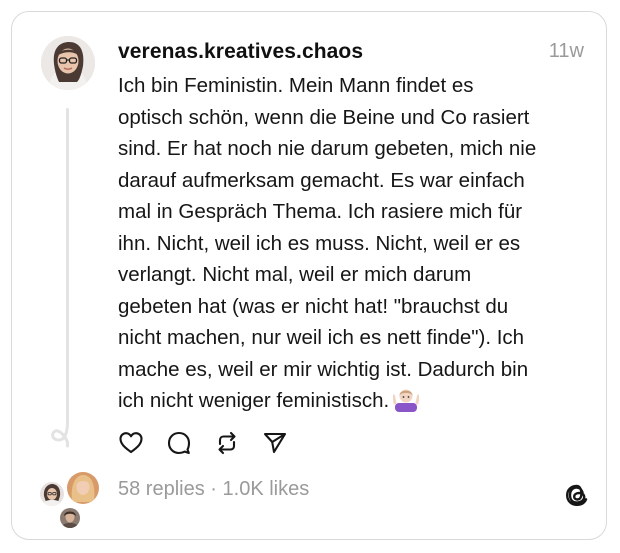 This screenshot has width=620, height=553. Describe the element at coordinates (179, 443) in the screenshot. I see `comment-icon` at that location.